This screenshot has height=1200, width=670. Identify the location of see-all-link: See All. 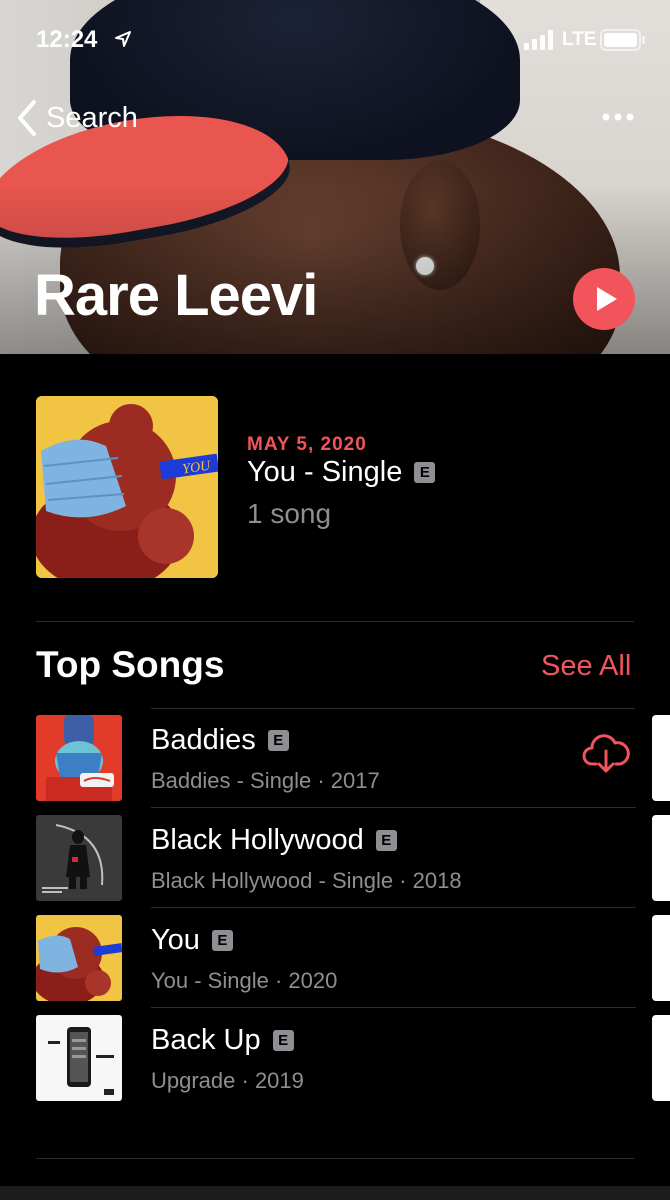
(586, 666).